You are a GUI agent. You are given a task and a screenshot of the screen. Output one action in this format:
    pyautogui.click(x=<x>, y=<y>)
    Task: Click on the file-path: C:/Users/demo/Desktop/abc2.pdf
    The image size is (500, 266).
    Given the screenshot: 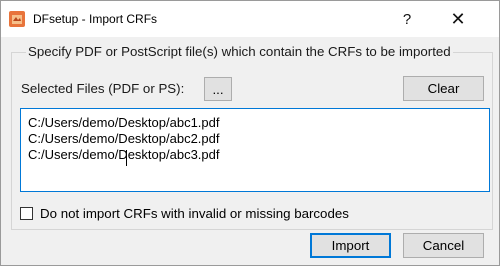 What is the action you would take?
    pyautogui.click(x=124, y=138)
    